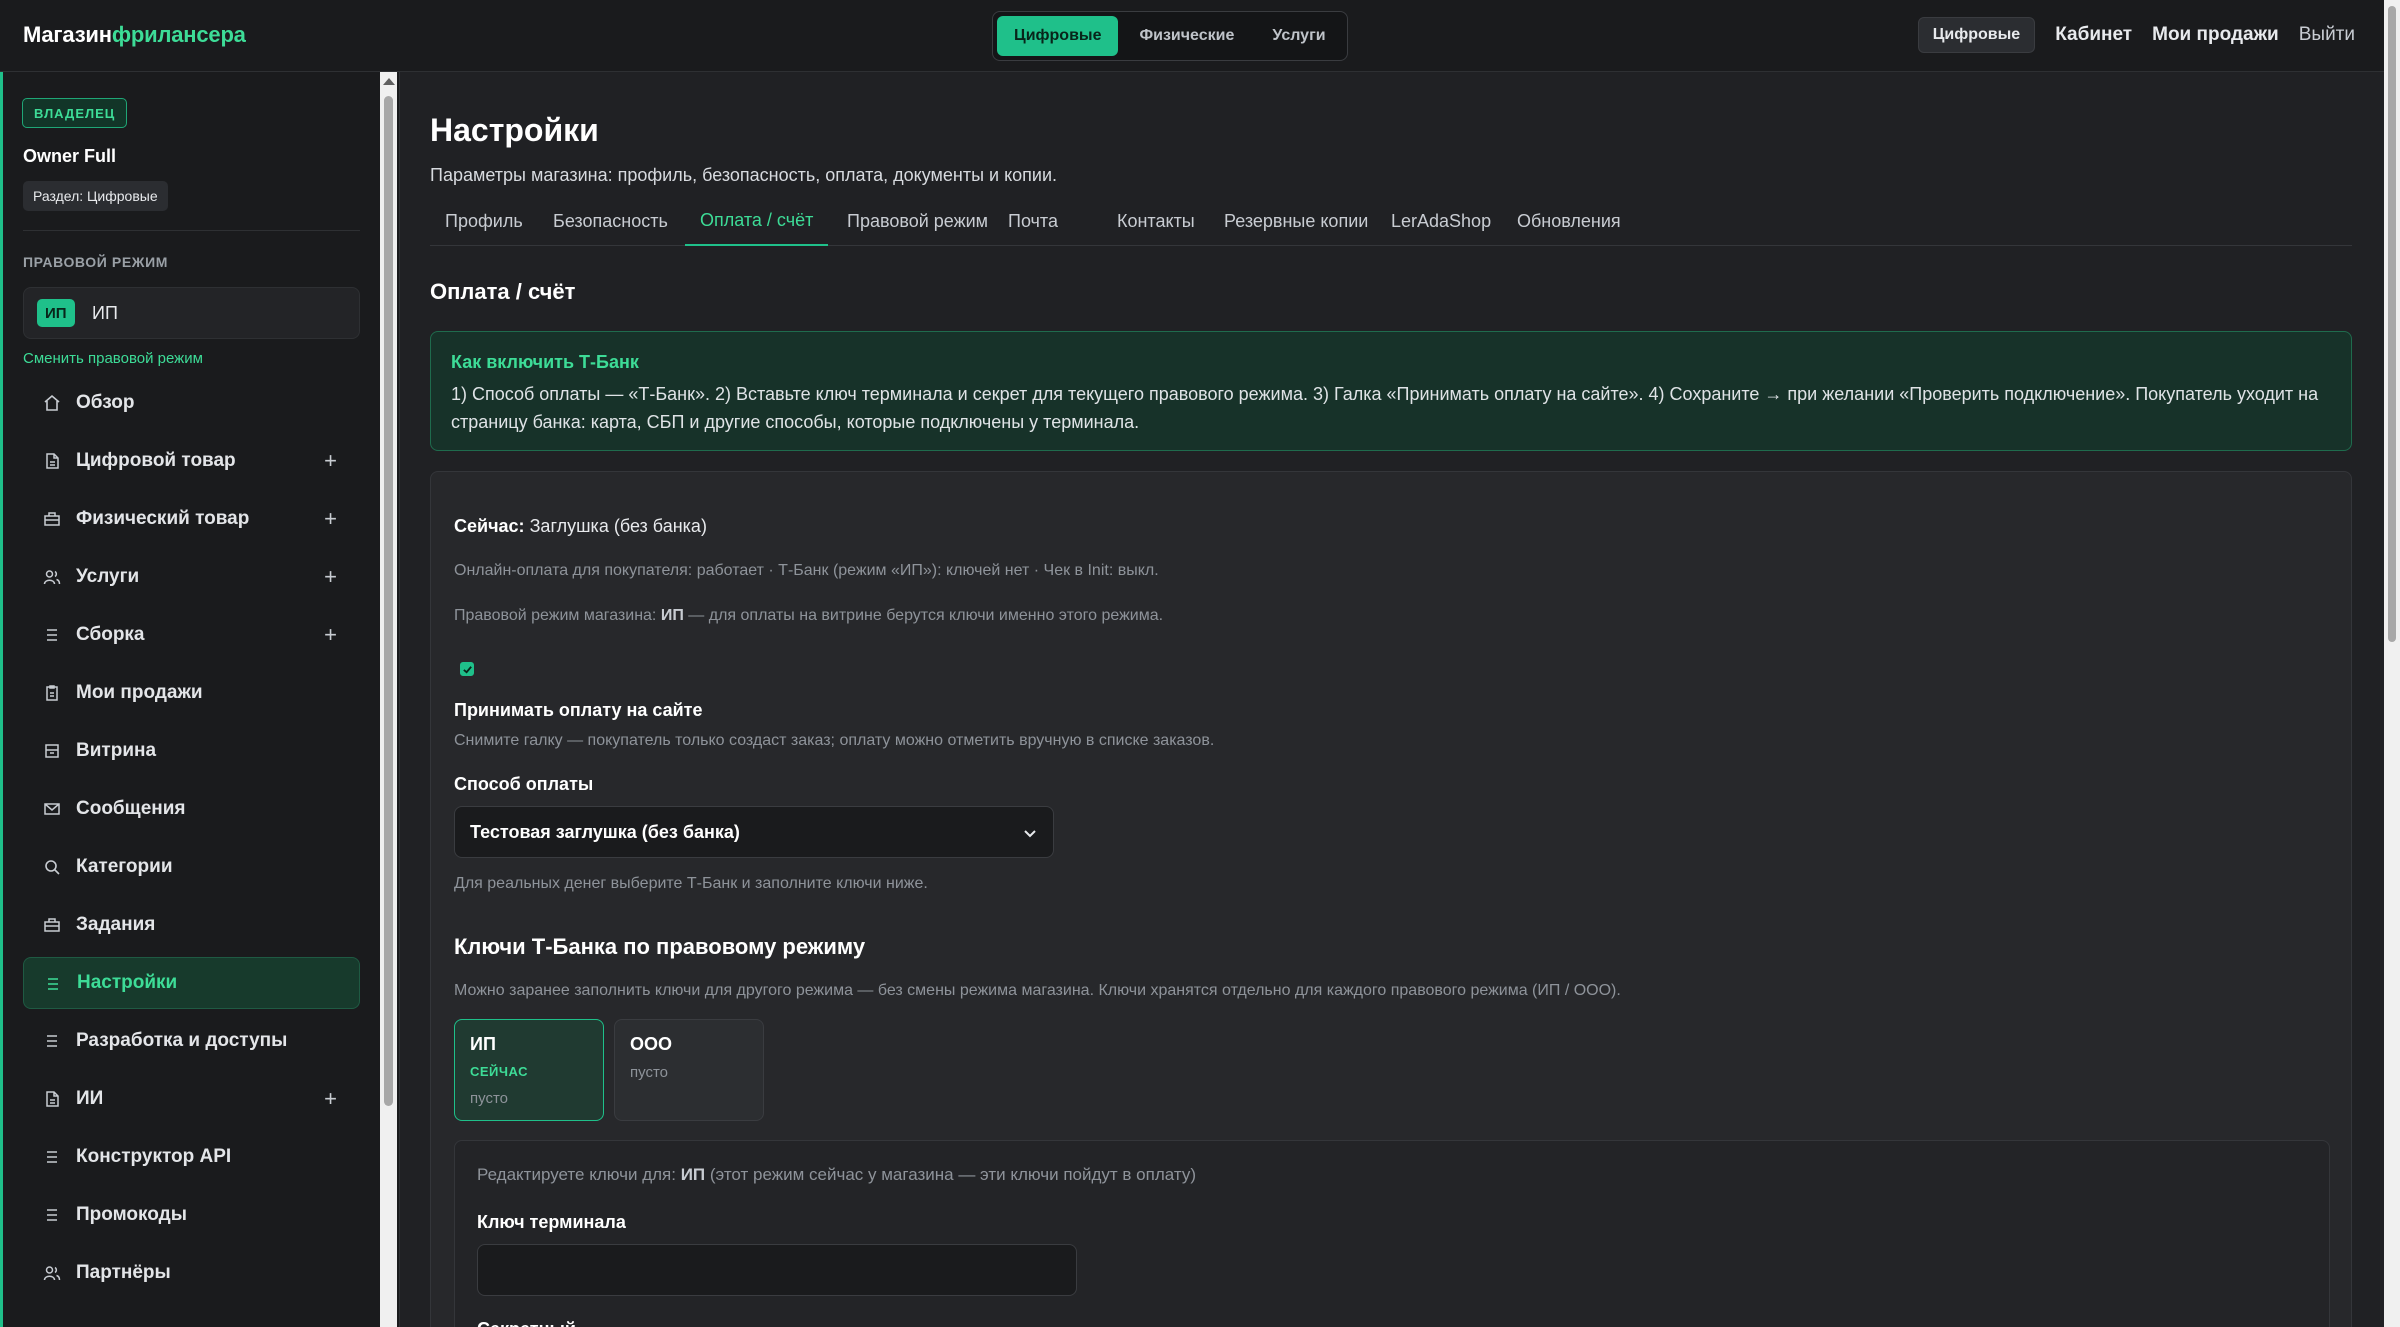  Describe the element at coordinates (499, 1071) in the screenshot. I see `mode-current-badge: СЕЙЧАС` at that location.